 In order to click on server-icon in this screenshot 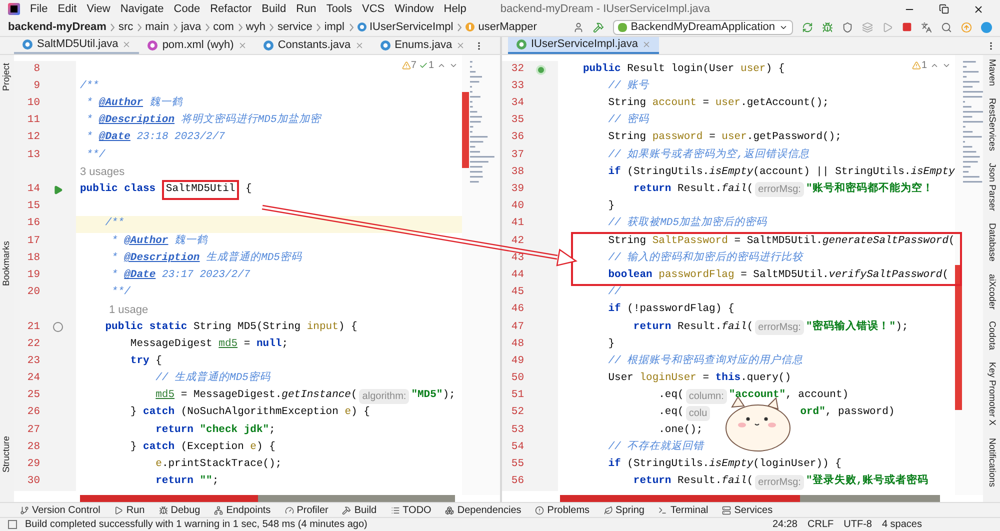, I will do `click(727, 510)`.